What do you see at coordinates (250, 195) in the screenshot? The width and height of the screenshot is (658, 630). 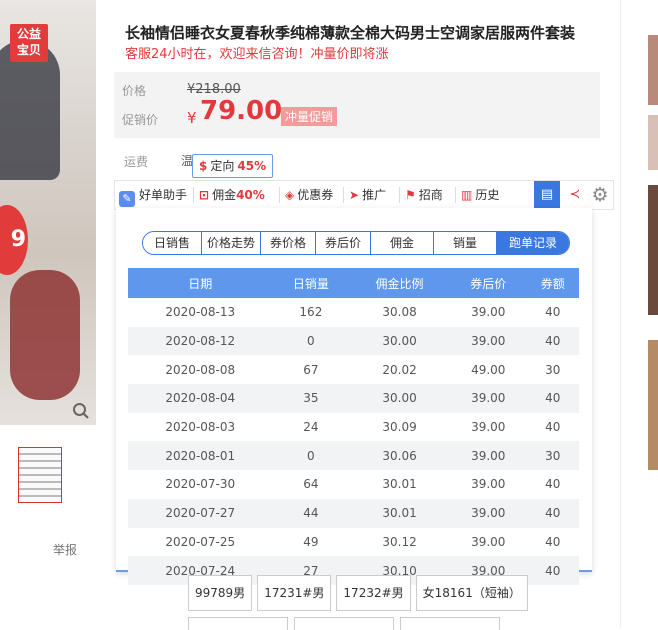 I see `commission-percent: 40%` at bounding box center [250, 195].